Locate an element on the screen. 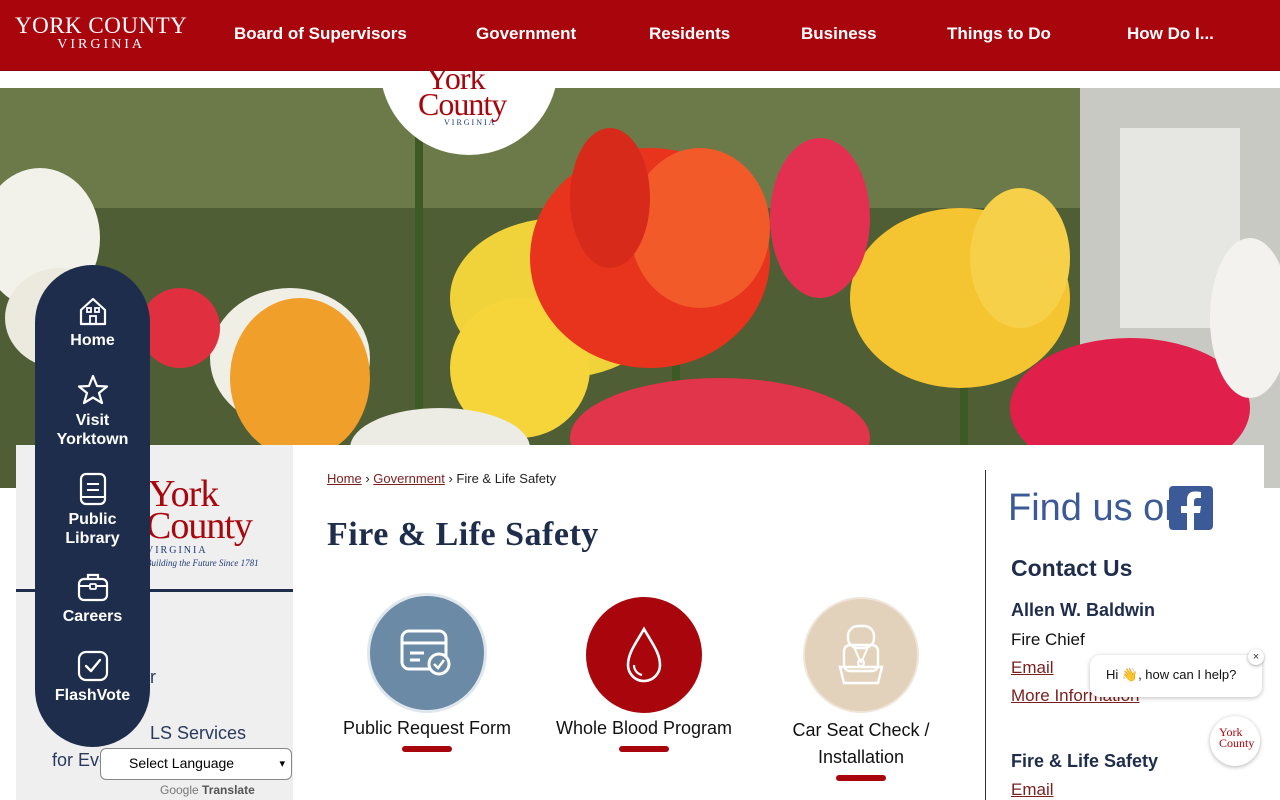 The width and height of the screenshot is (1280, 800). breadcrumb-current: Fire & Life Safety is located at coordinates (506, 478).